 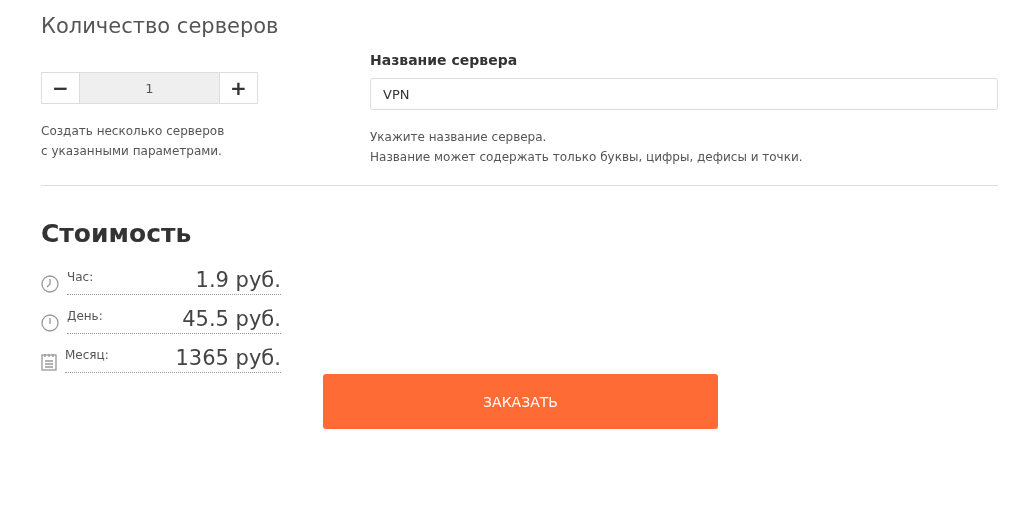 I want to click on hint-text: Укажите название сервера., so click(x=459, y=137).